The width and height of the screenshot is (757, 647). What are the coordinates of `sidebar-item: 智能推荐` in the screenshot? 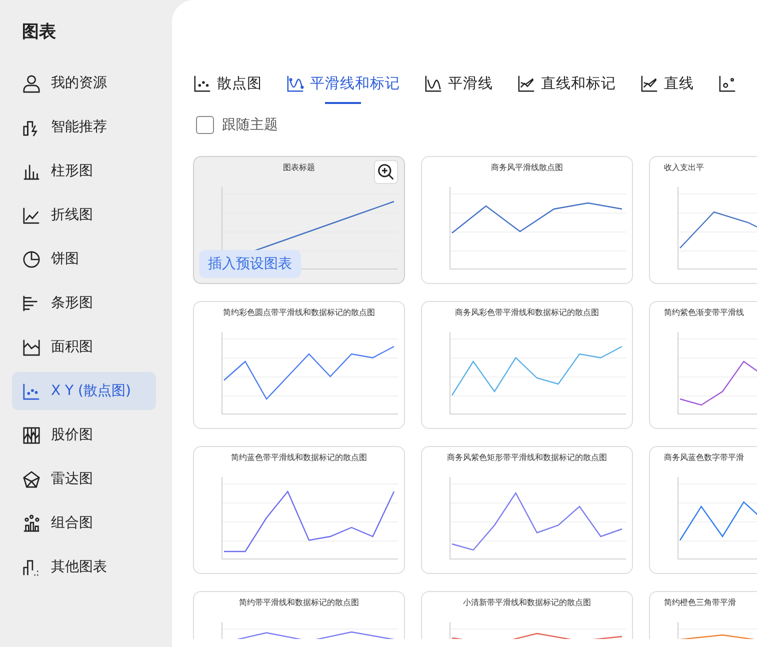 It's located at (84, 127).